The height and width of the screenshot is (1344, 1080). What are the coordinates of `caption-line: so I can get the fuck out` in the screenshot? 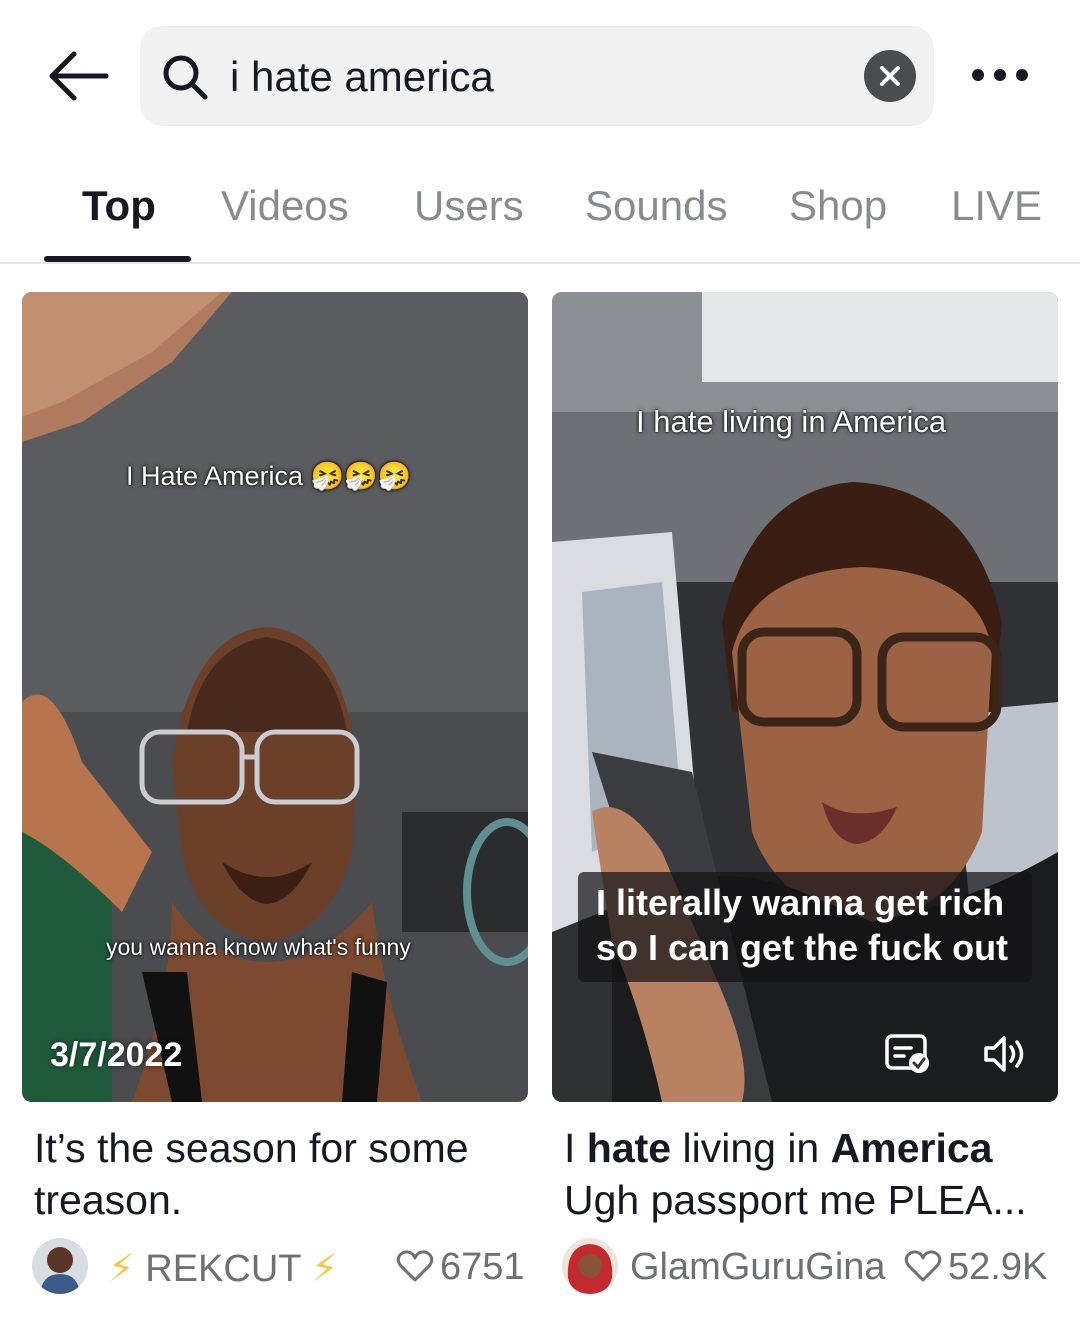 It's located at (802, 947).